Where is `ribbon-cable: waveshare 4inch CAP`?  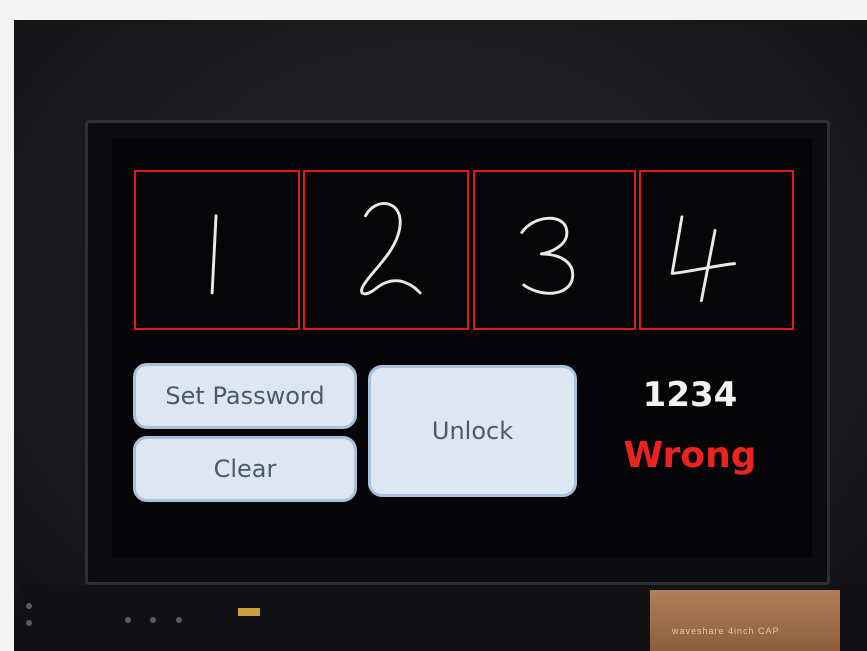 ribbon-cable: waveshare 4inch CAP is located at coordinates (745, 620).